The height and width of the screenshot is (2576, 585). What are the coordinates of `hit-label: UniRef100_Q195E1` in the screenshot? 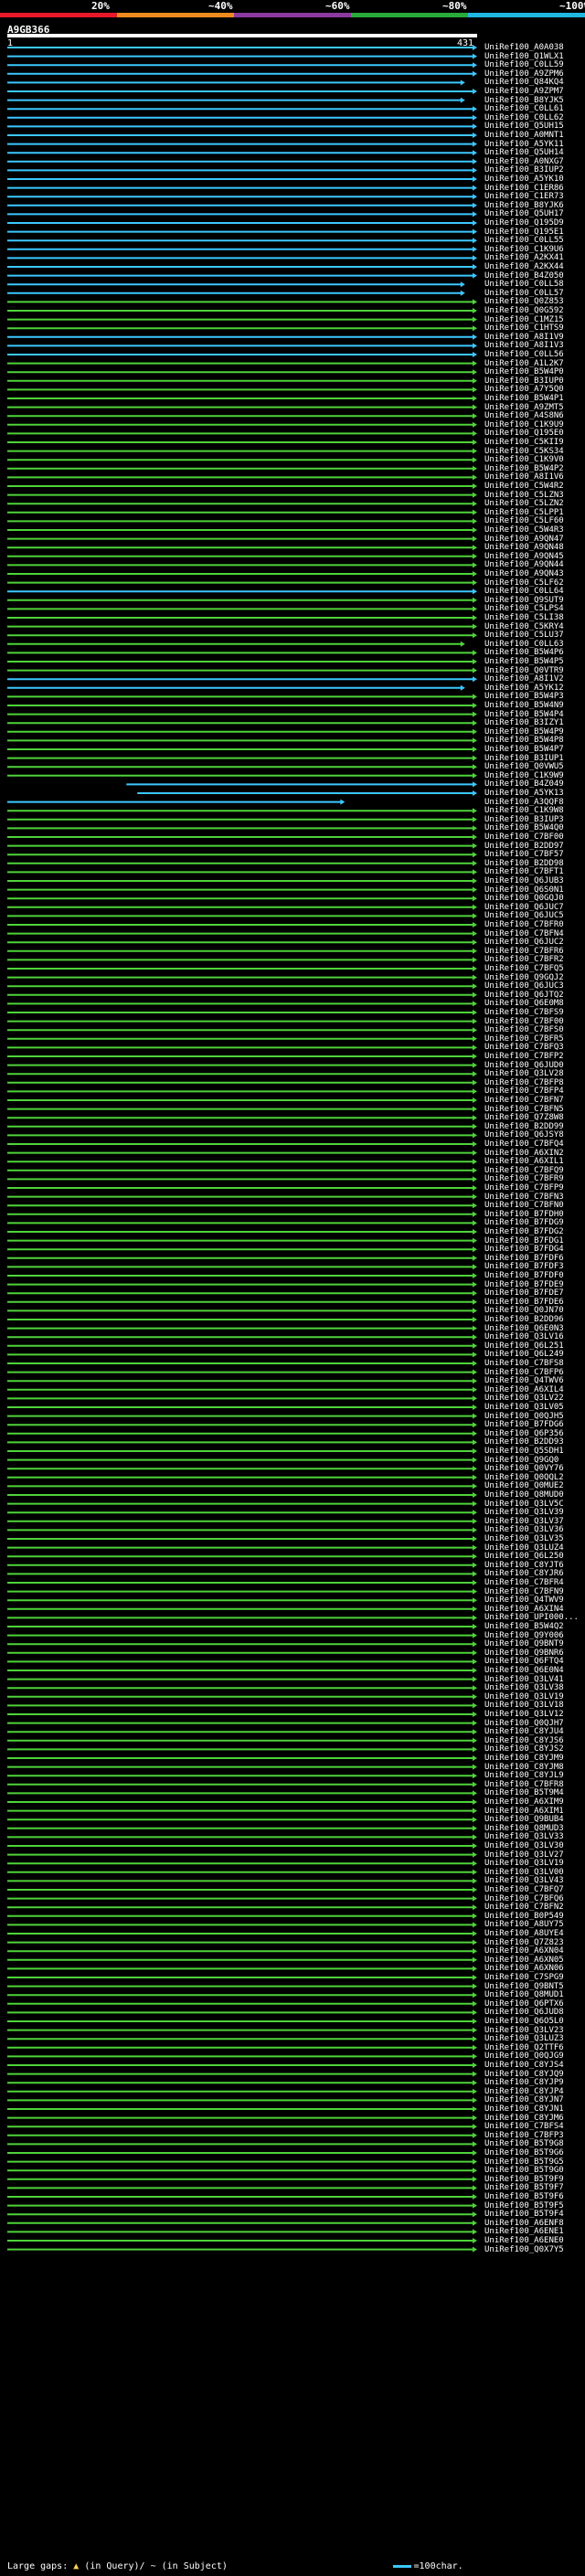 It's located at (524, 232).